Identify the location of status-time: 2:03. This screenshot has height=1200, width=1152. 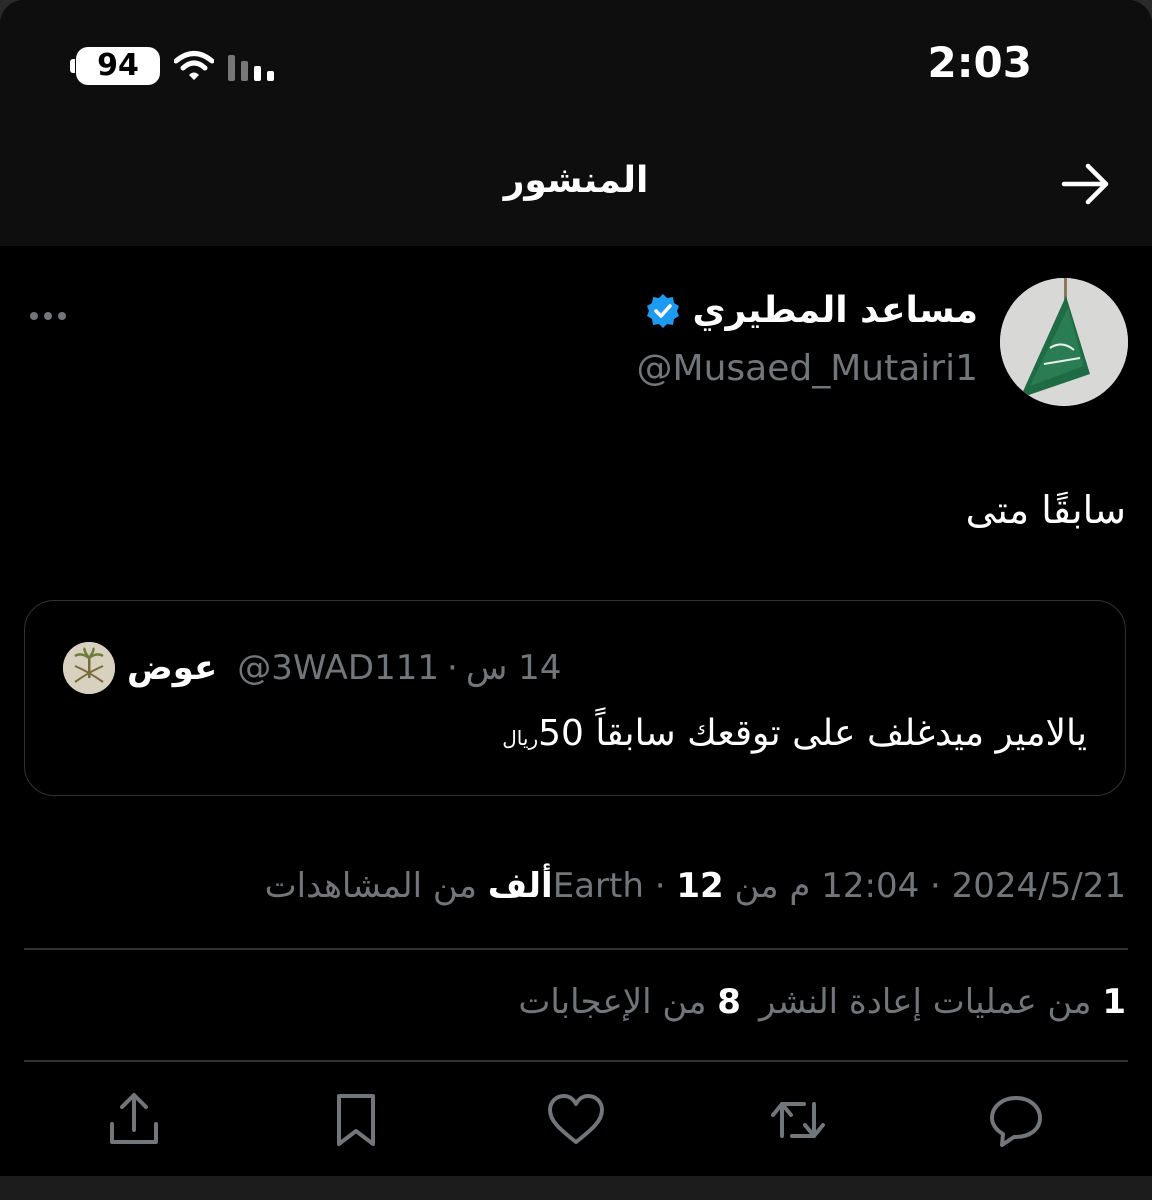
(979, 62).